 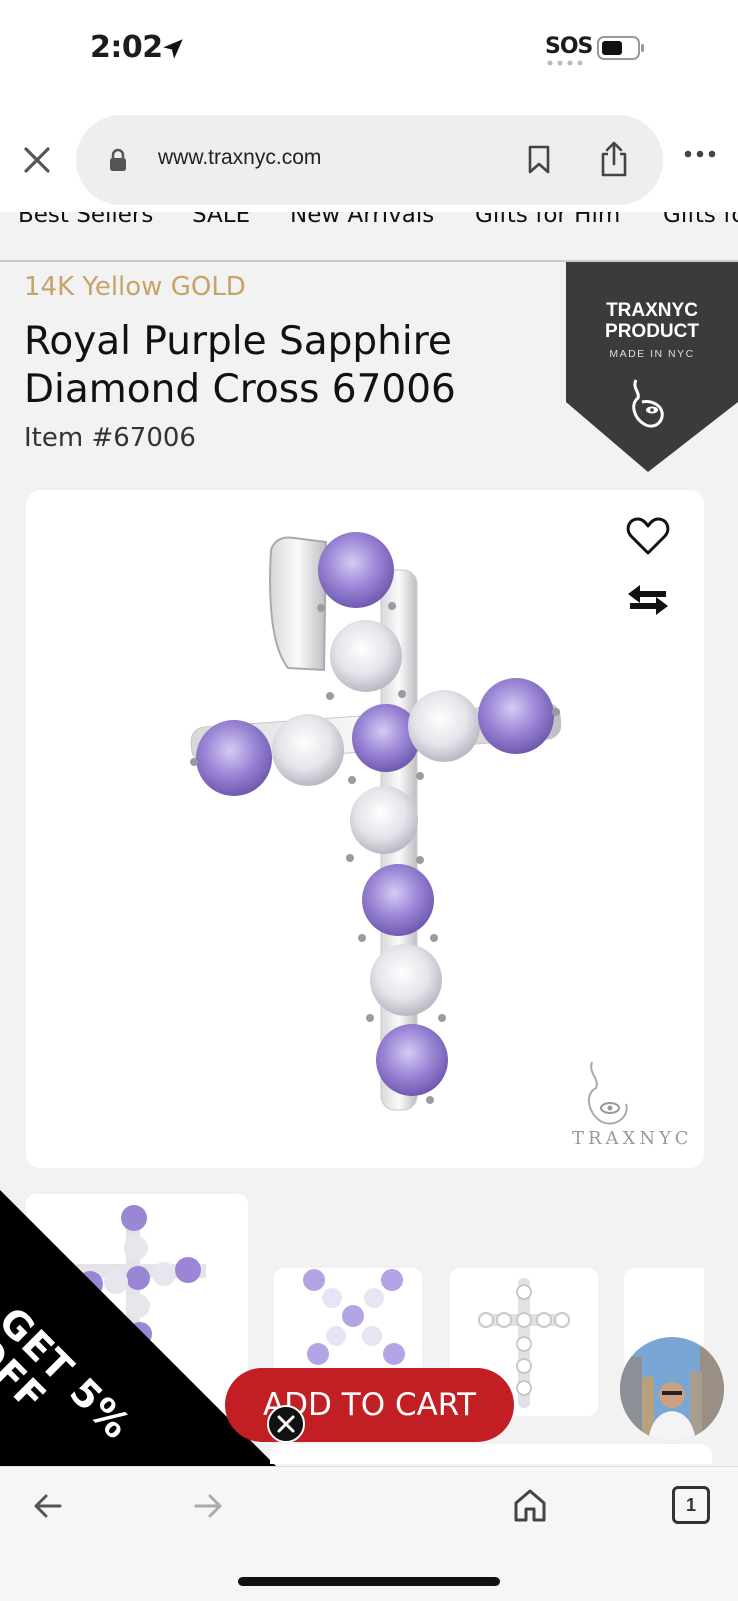 What do you see at coordinates (569, 46) in the screenshot?
I see `status-carrier: SOS` at bounding box center [569, 46].